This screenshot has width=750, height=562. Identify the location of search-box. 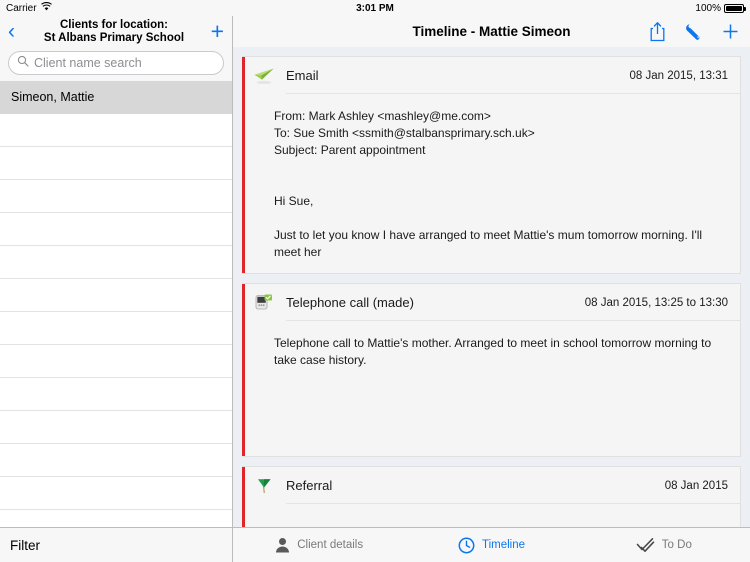
(116, 63).